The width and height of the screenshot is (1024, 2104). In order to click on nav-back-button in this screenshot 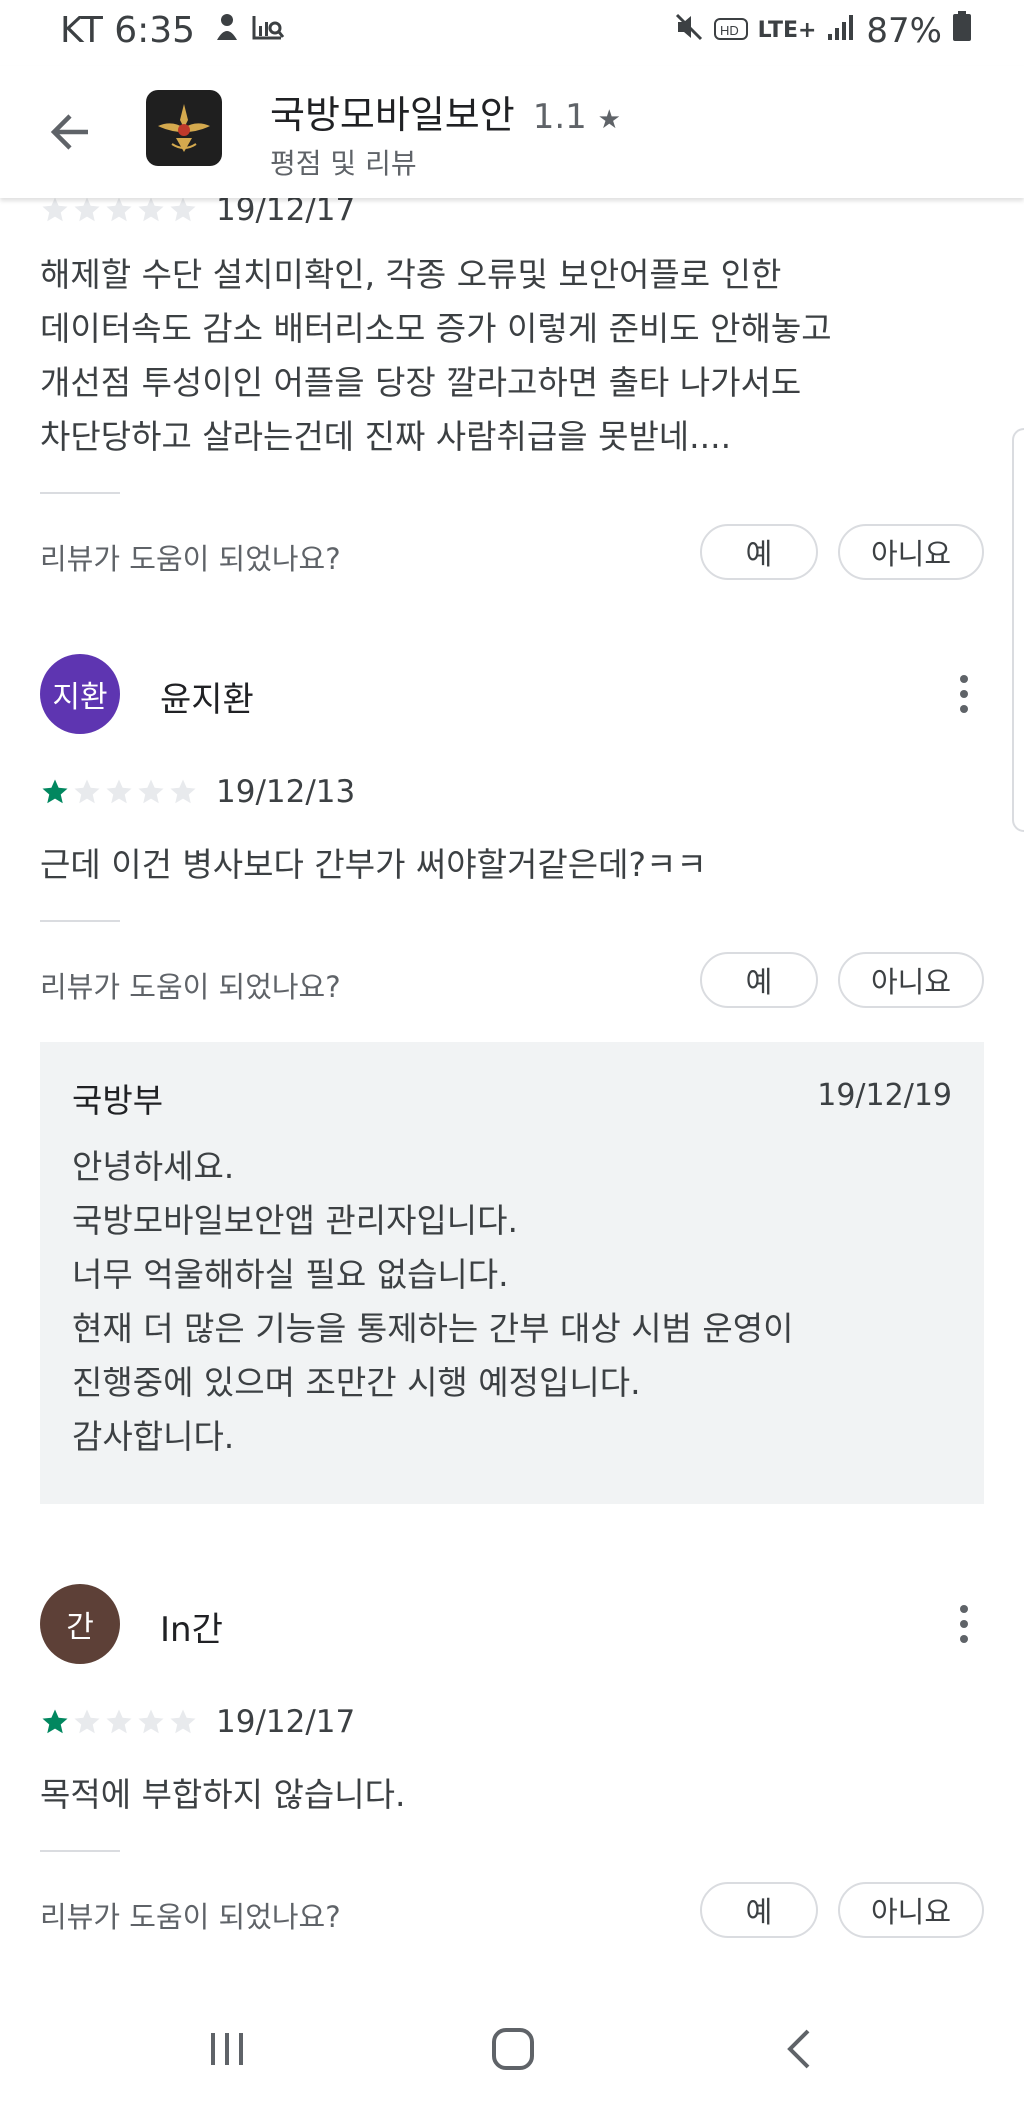, I will do `click(800, 2049)`.